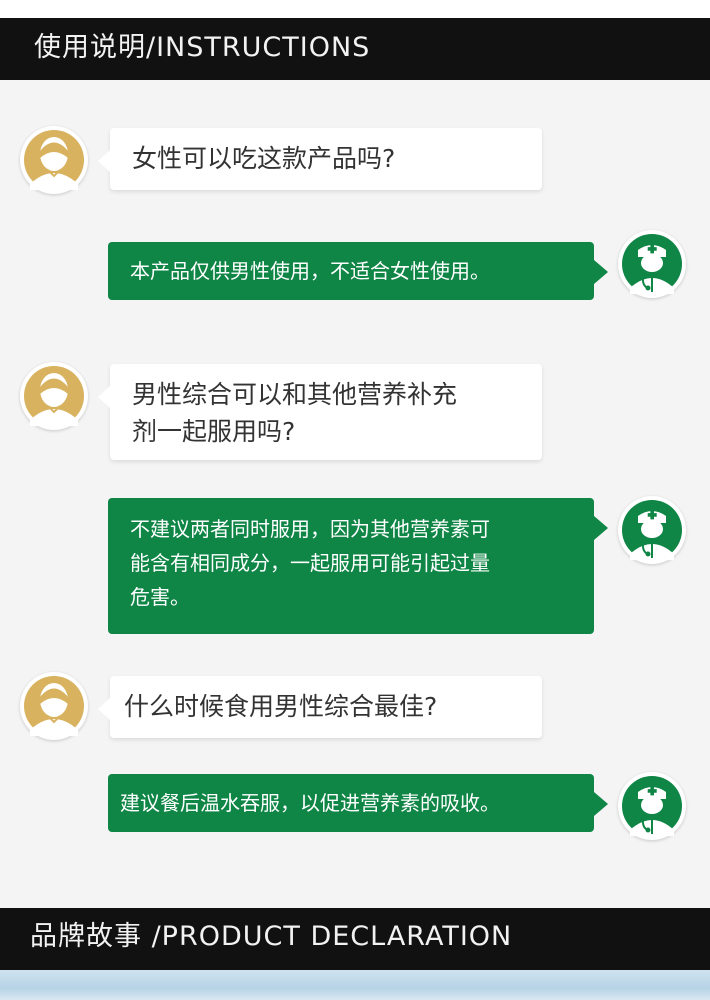 This screenshot has width=710, height=1000. I want to click on answer-line: 能含有相同成分，一起服用可能引起过量, so click(310, 563).